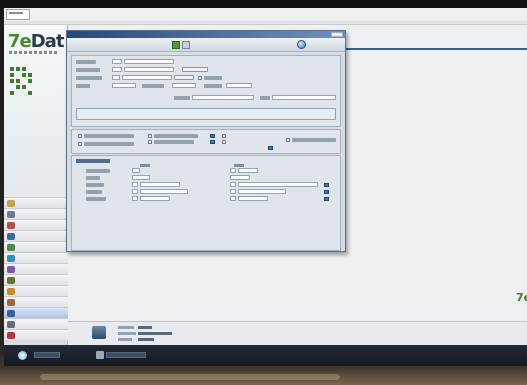  What do you see at coordinates (11, 236) in the screenshot?
I see `report-icon` at bounding box center [11, 236].